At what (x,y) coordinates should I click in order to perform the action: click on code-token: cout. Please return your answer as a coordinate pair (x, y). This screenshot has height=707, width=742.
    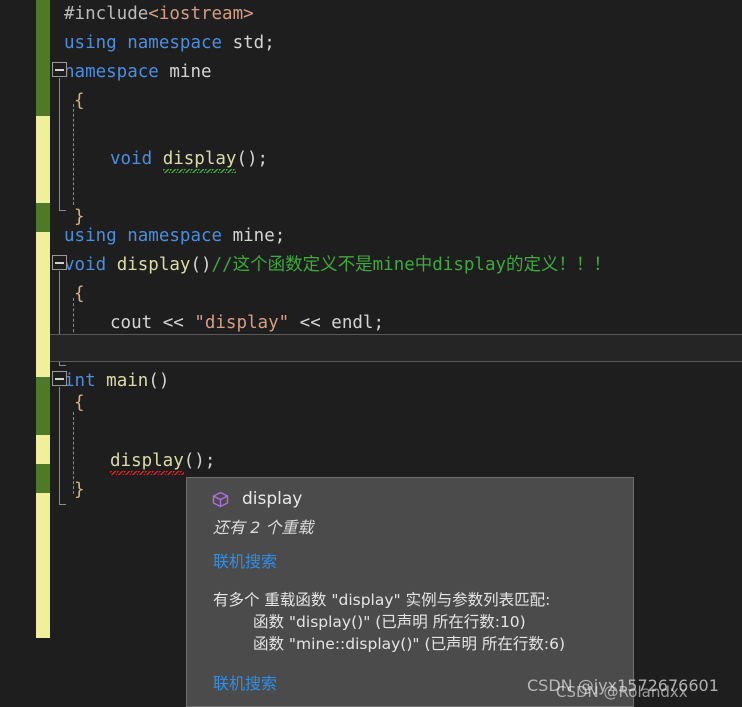
    Looking at the image, I should click on (131, 323).